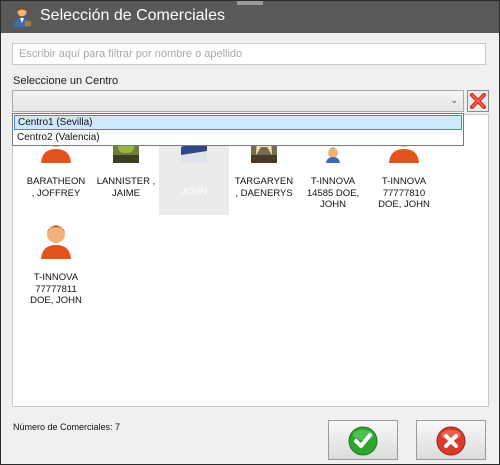 The height and width of the screenshot is (465, 500). What do you see at coordinates (238, 122) in the screenshot?
I see `center-option-sevilla: Centro1 (Sevilla)` at bounding box center [238, 122].